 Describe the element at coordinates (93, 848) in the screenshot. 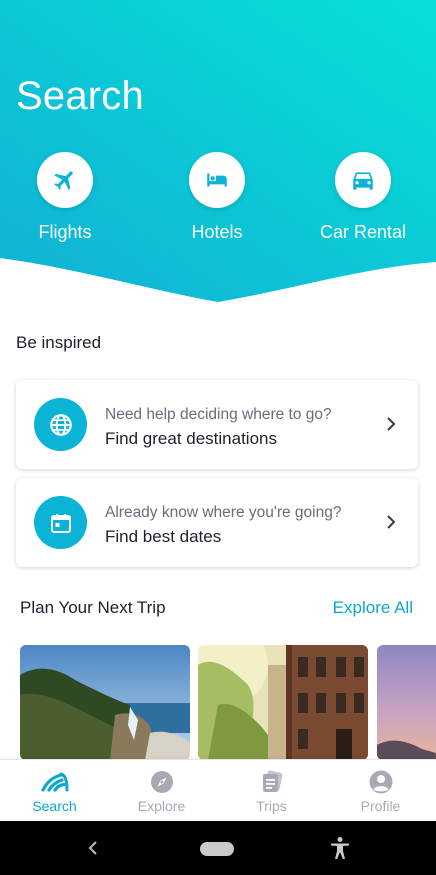

I see `back-icon` at that location.